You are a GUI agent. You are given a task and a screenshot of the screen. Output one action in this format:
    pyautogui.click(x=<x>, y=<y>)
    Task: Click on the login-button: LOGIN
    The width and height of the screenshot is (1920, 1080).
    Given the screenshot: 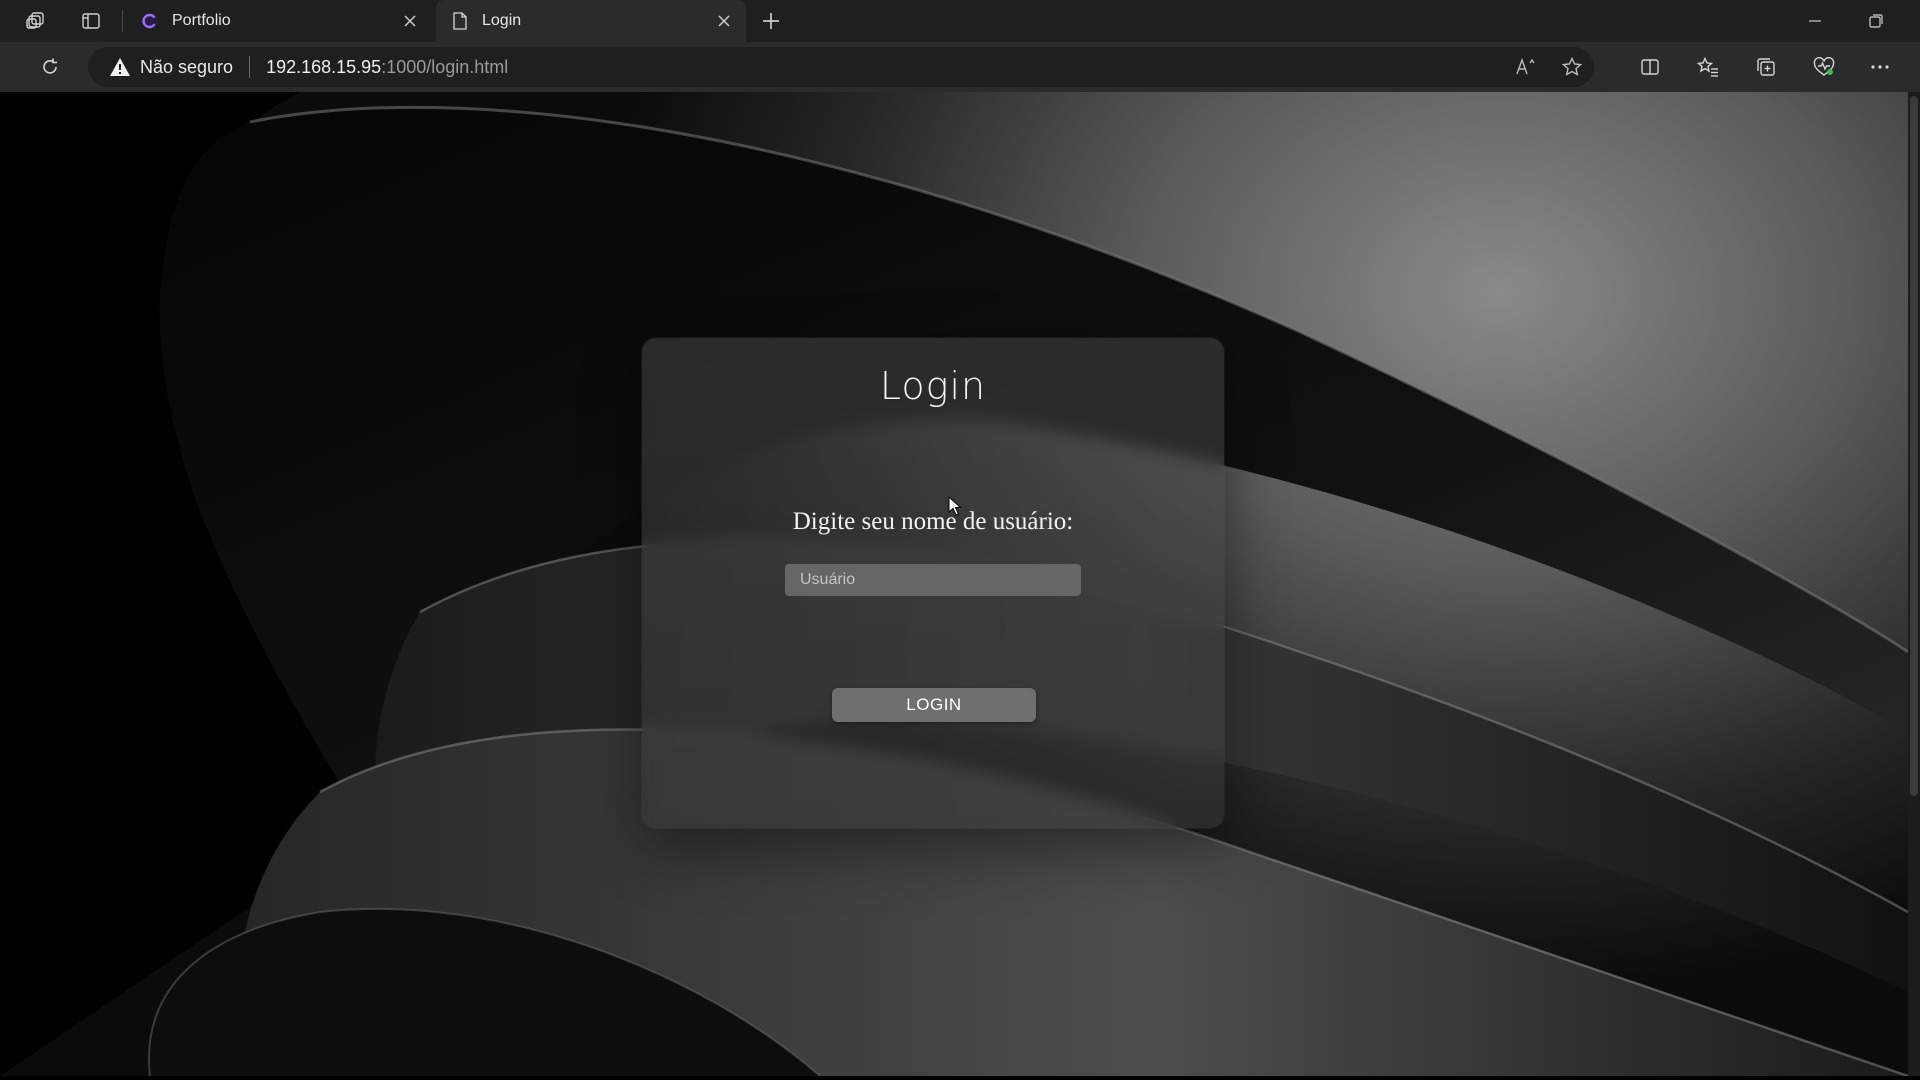 What is the action you would take?
    pyautogui.click(x=934, y=705)
    